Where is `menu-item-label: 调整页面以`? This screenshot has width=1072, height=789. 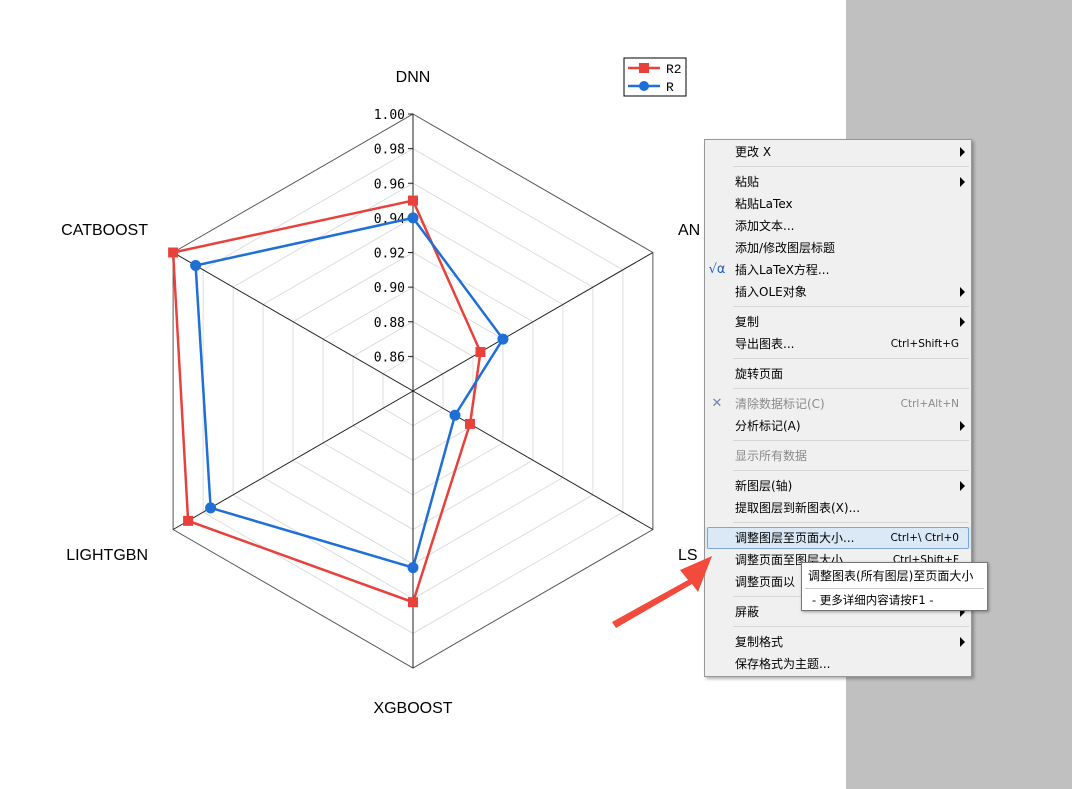
menu-item-label: 调整页面以 is located at coordinates (765, 582).